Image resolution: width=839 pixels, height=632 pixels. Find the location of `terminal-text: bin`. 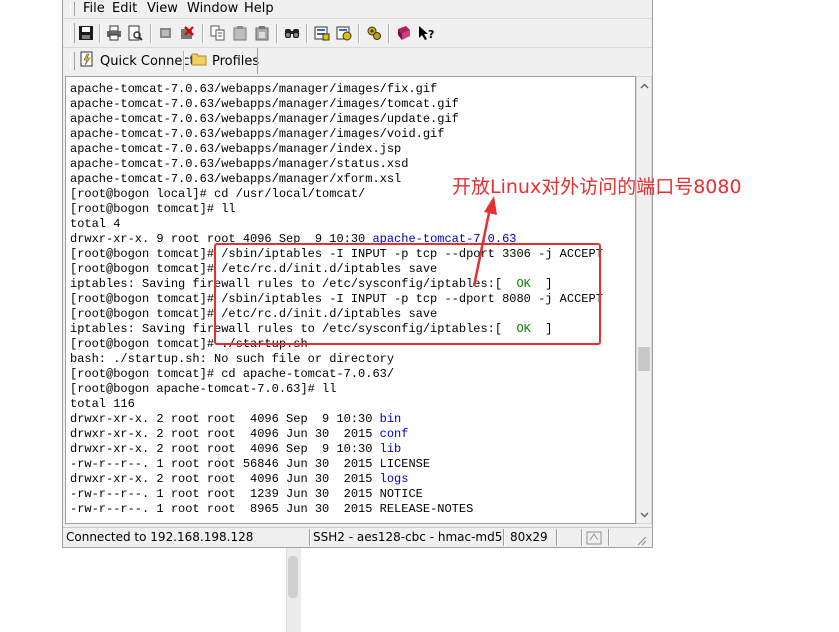

terminal-text: bin is located at coordinates (390, 419).